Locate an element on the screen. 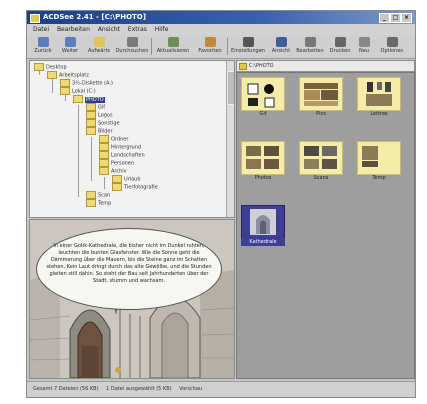 The height and width of the screenshot is (404, 427). tree-node: Tierfotografie is located at coordinates (135, 187).